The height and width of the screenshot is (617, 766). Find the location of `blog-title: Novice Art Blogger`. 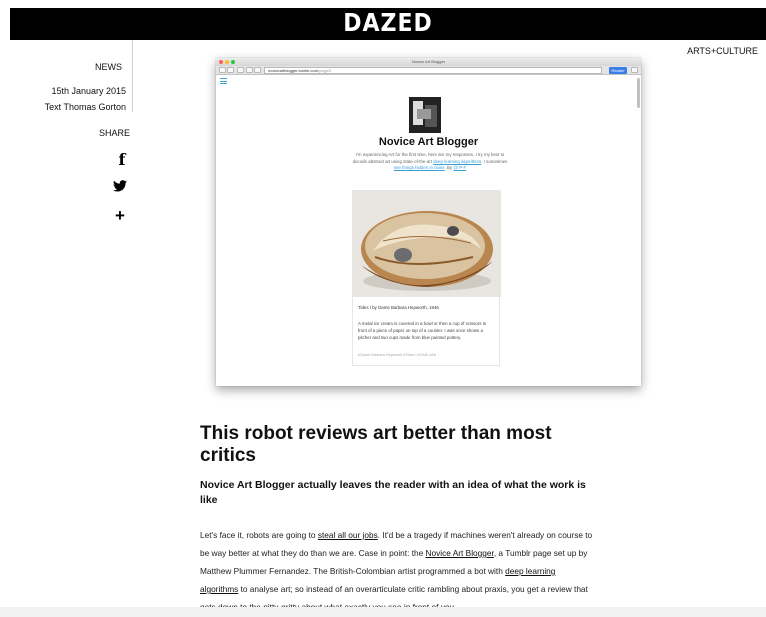

blog-title: Novice Art Blogger is located at coordinates (428, 142).